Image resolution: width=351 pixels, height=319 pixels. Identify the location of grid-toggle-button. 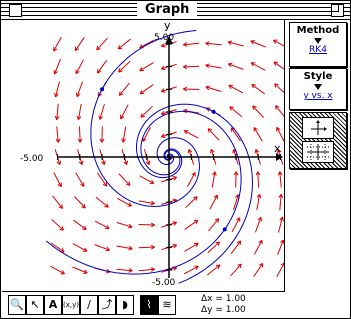
(318, 152).